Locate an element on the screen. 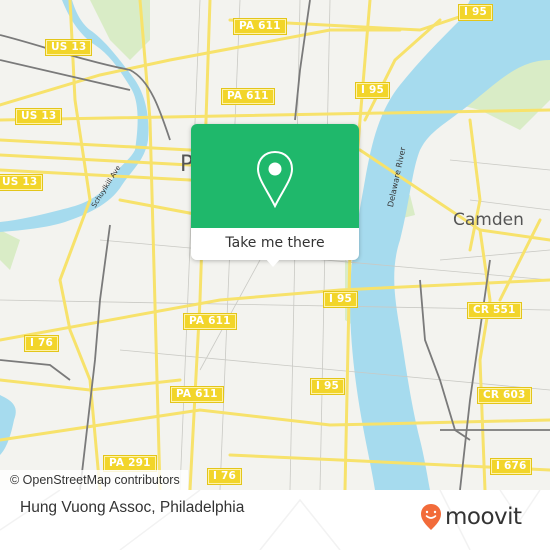  moovit-pin-icon is located at coordinates (431, 517).